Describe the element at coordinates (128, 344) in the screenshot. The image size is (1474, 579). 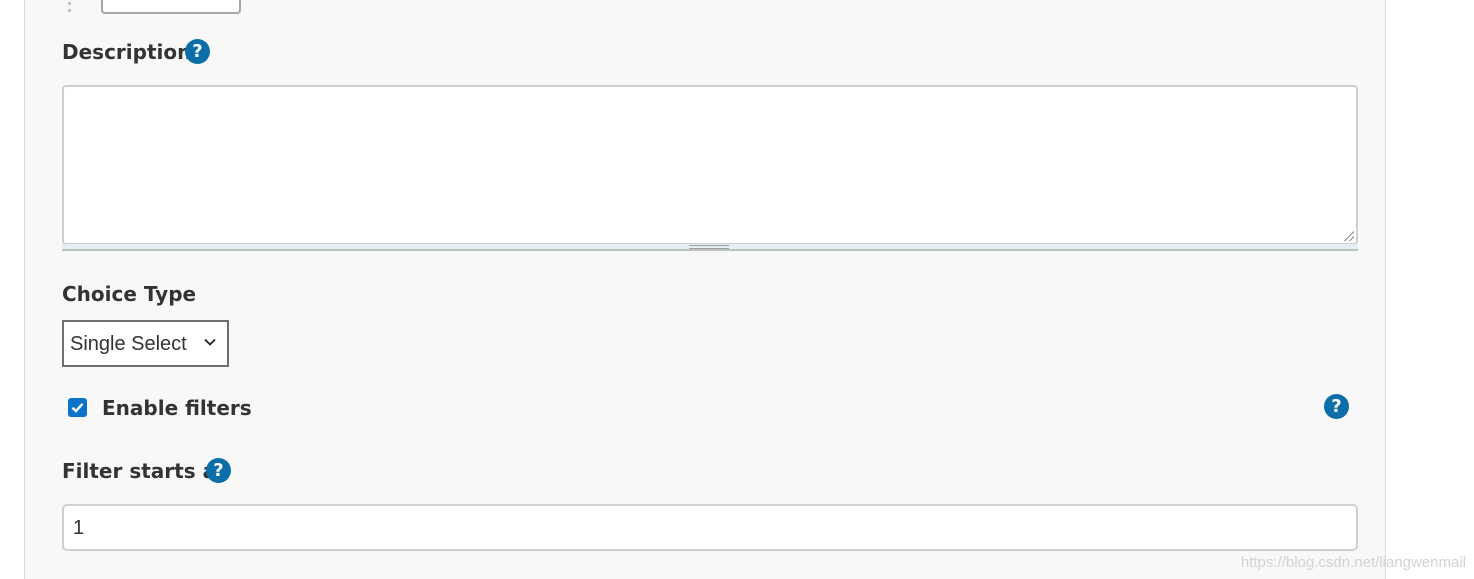
I see `choice-type-selected-value: Single Select` at that location.